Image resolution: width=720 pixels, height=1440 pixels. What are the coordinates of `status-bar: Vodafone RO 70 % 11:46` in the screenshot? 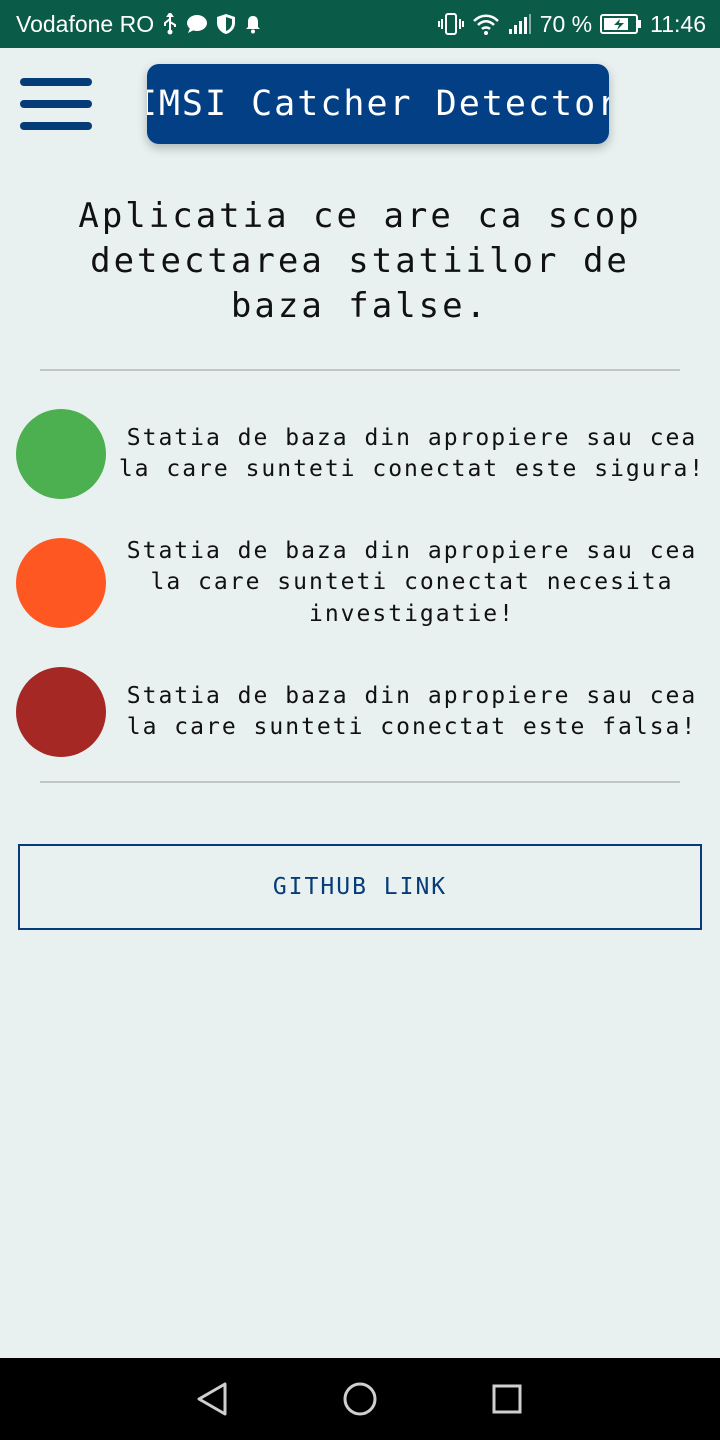 It's located at (360, 24).